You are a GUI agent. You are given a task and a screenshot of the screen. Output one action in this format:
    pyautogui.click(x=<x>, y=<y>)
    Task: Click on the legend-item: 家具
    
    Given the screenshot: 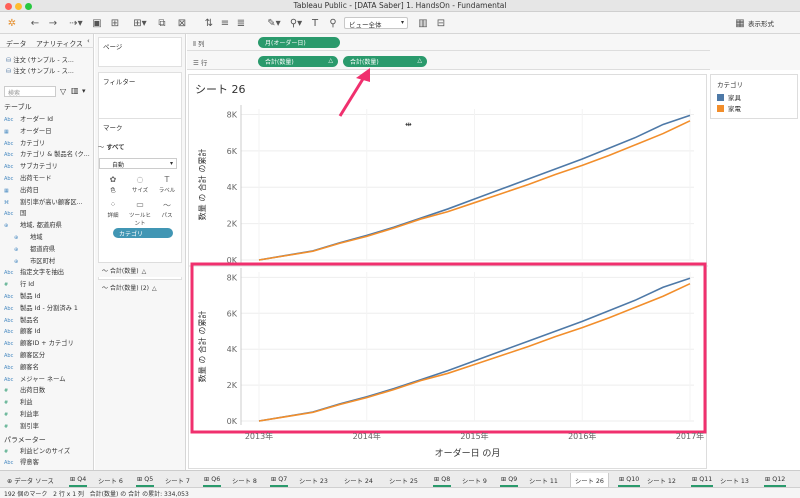 What is the action you would take?
    pyautogui.click(x=729, y=97)
    